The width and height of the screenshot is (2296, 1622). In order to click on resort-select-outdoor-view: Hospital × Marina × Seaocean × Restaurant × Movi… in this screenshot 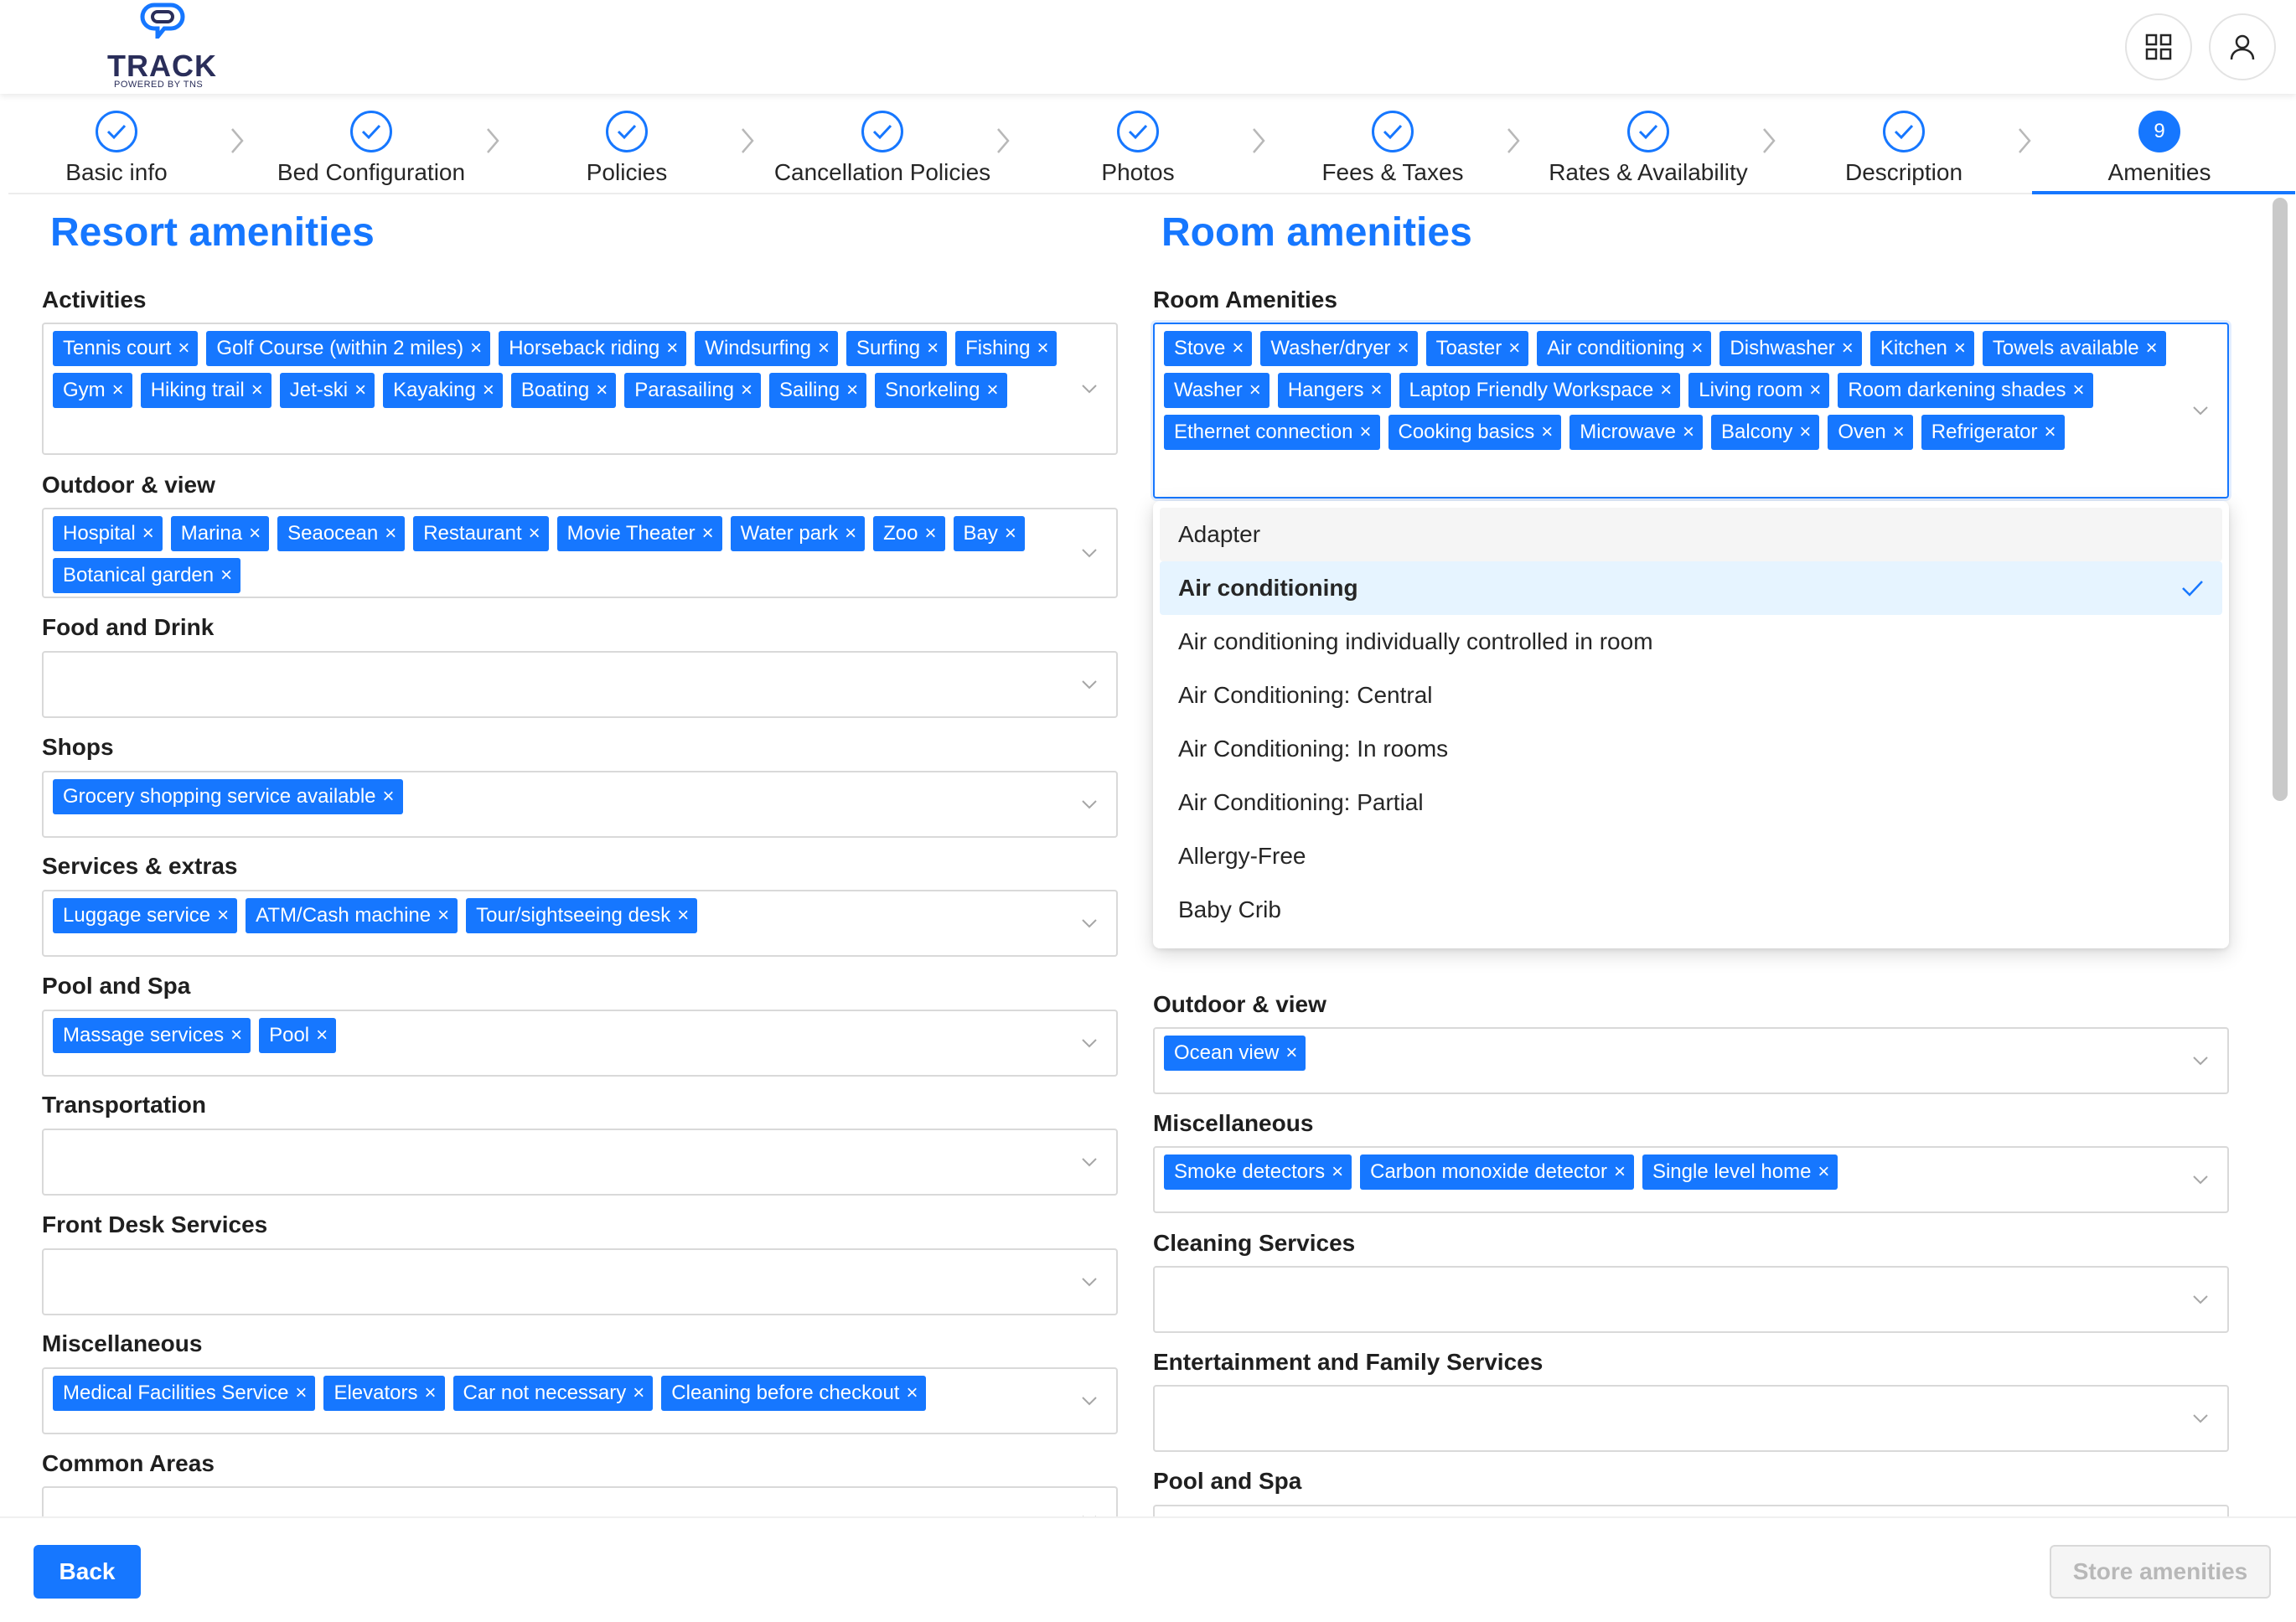, I will do `click(580, 553)`.